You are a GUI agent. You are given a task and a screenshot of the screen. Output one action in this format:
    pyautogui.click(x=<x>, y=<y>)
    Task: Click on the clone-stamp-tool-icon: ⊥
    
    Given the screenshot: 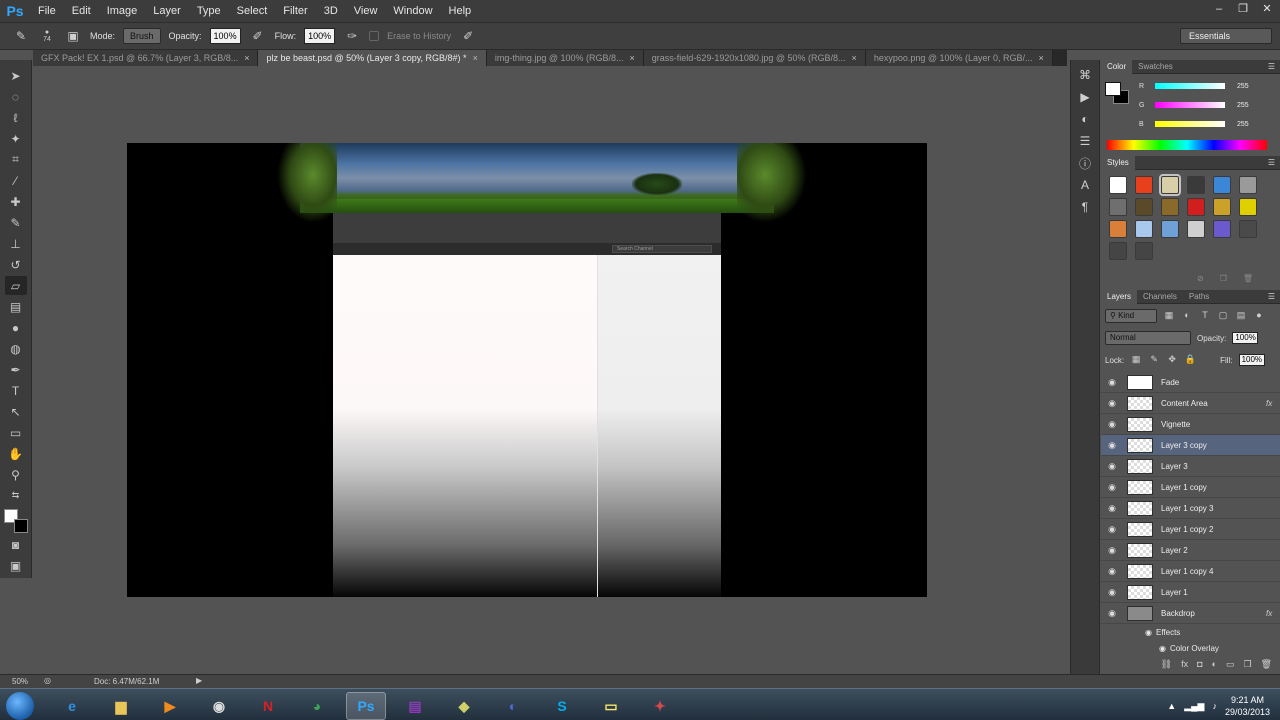 What is the action you would take?
    pyautogui.click(x=16, y=243)
    